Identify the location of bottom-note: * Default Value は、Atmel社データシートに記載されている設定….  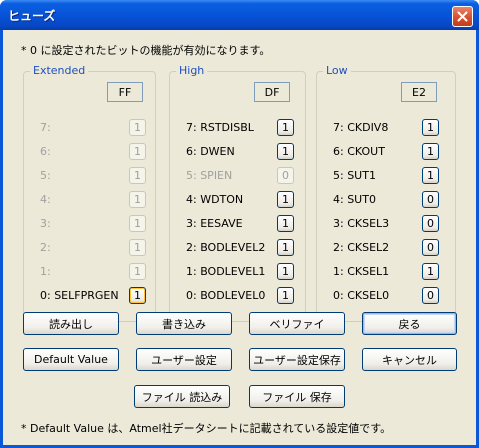
(206, 428).